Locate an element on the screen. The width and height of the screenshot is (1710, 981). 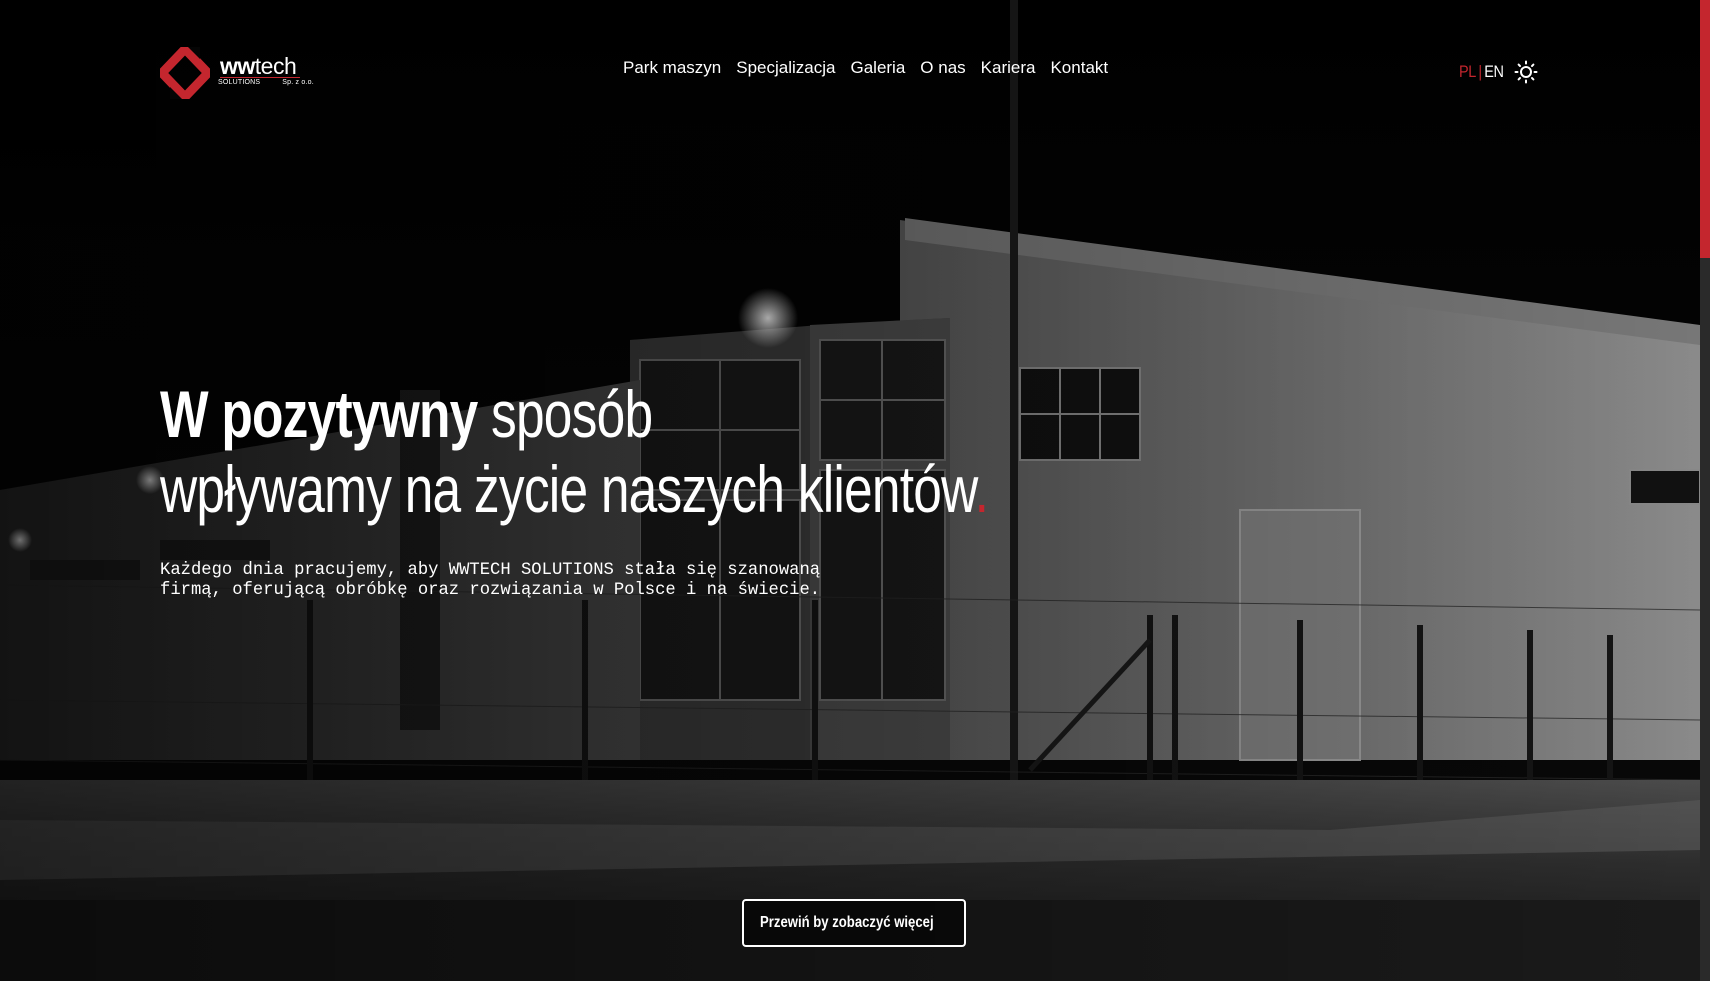
lang-pl: PL is located at coordinates (1467, 71).